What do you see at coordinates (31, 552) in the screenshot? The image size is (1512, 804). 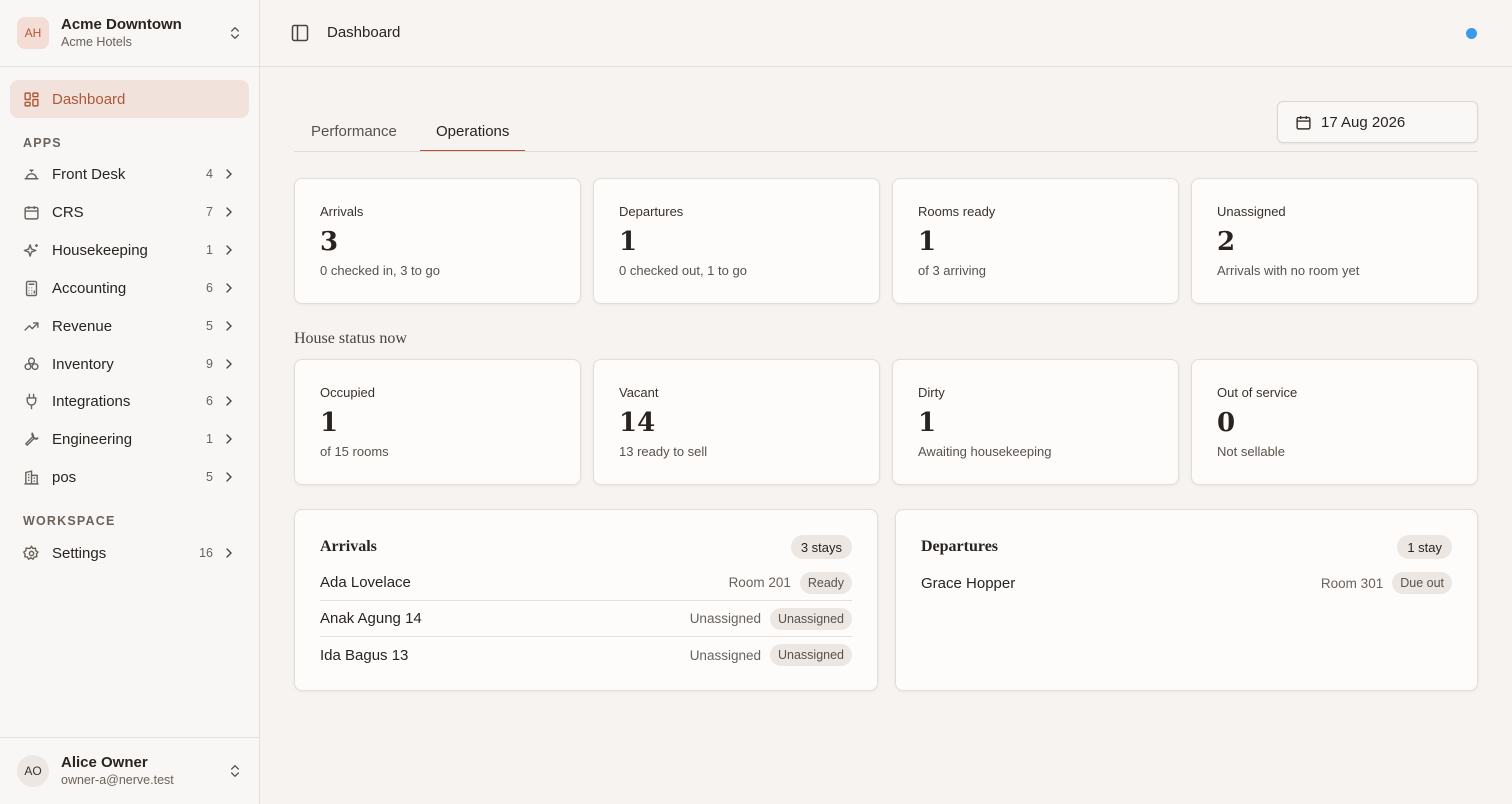 I see `gear-icon` at bounding box center [31, 552].